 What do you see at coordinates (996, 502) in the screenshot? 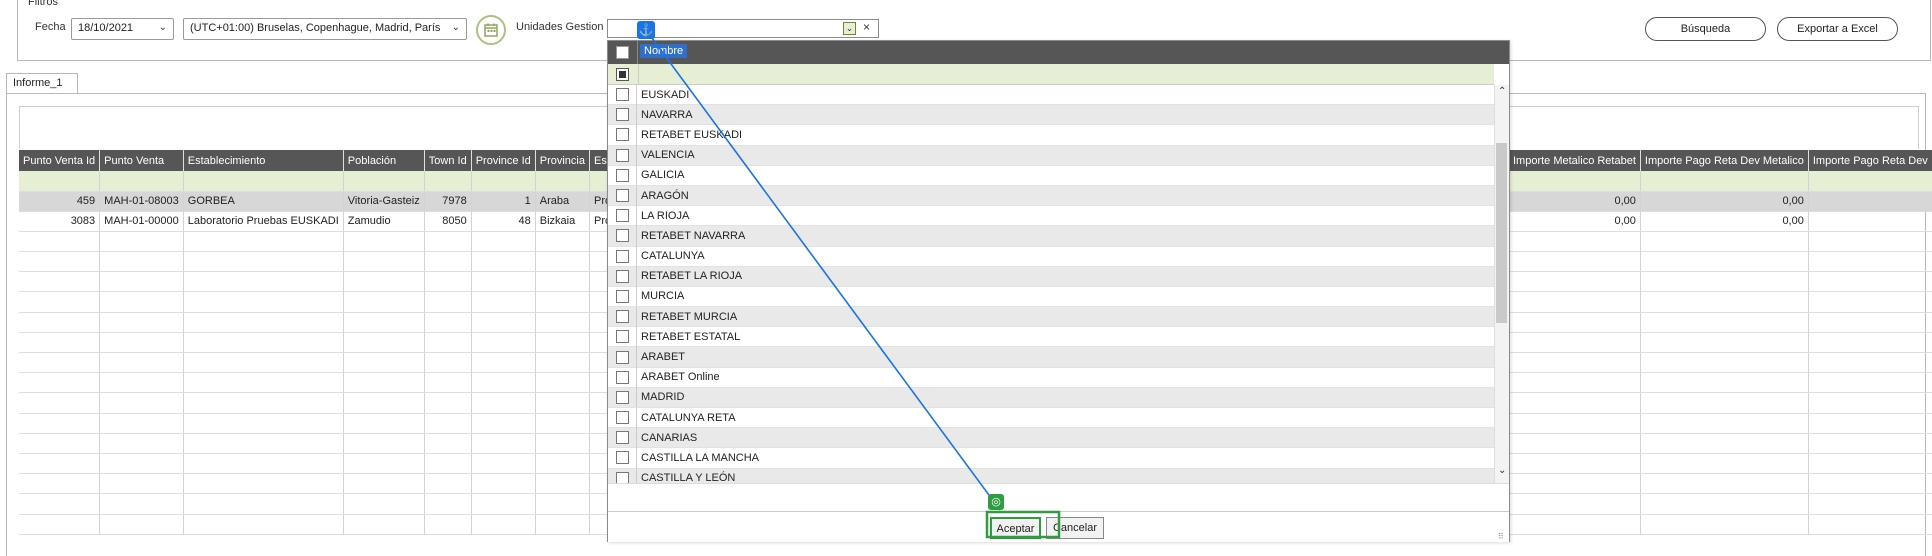
I see `target-icon: ◎` at bounding box center [996, 502].